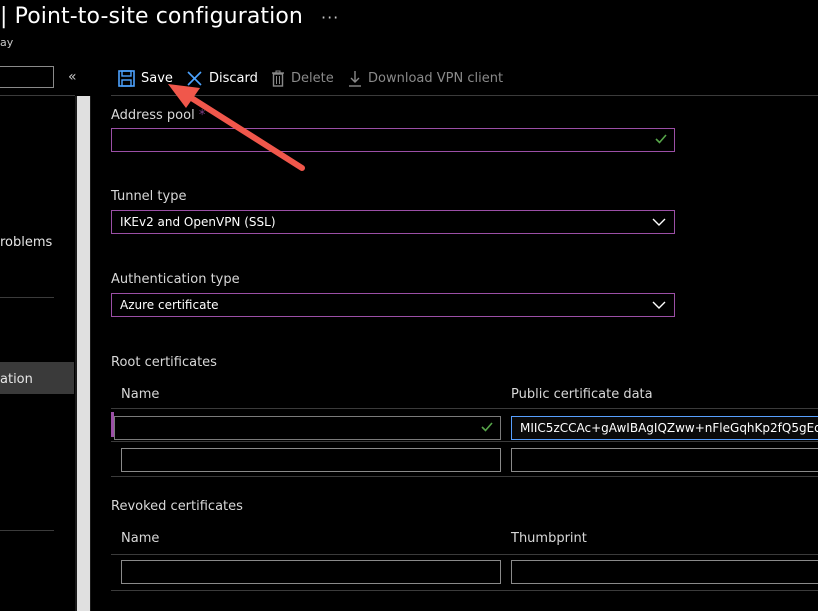 The height and width of the screenshot is (611, 818). I want to click on more-options-button: ···, so click(330, 17).